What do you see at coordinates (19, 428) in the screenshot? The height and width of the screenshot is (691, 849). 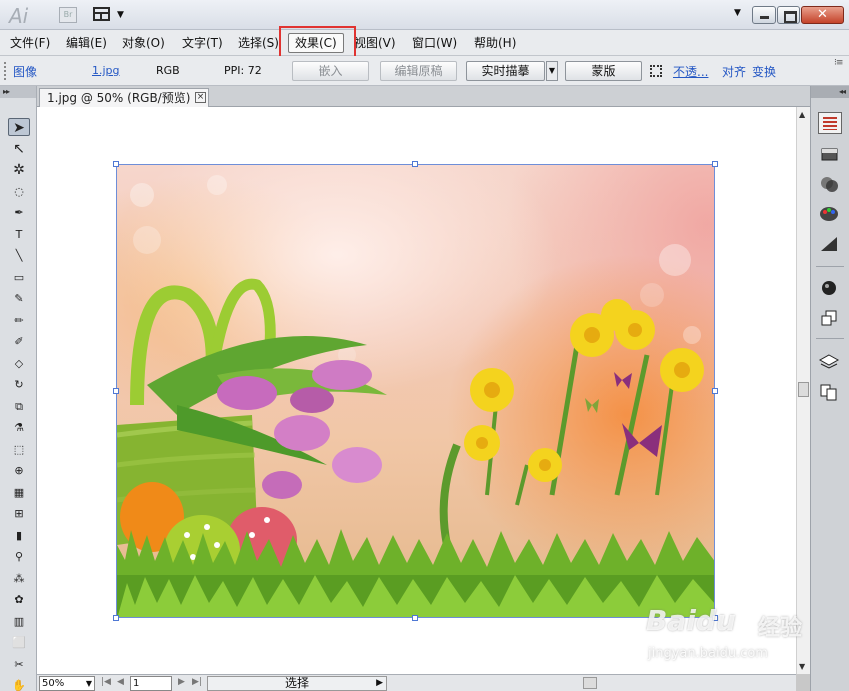 I see `warp-tool-icon: ⚗` at bounding box center [19, 428].